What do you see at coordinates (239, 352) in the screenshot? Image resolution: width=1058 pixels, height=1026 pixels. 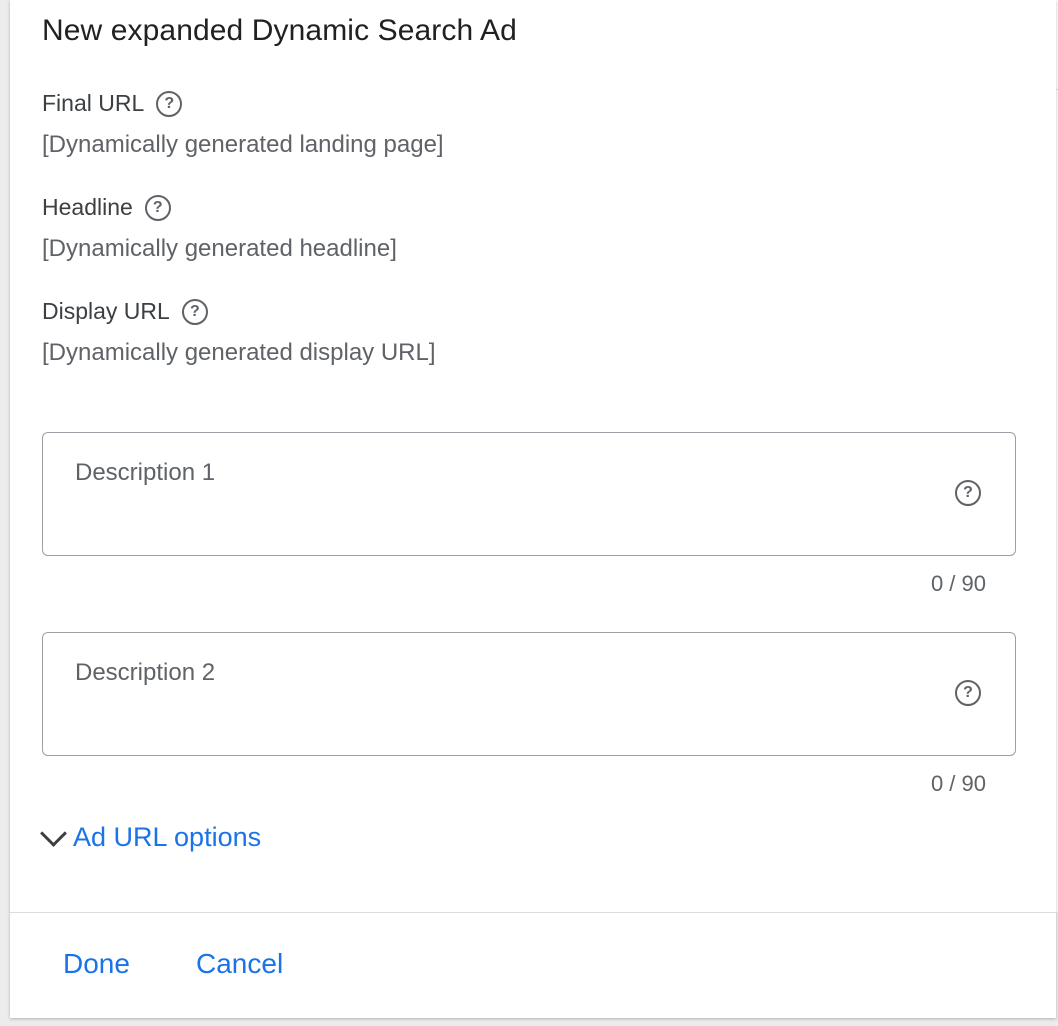 I see `display-url-value: [Dynamically generated display URL]` at bounding box center [239, 352].